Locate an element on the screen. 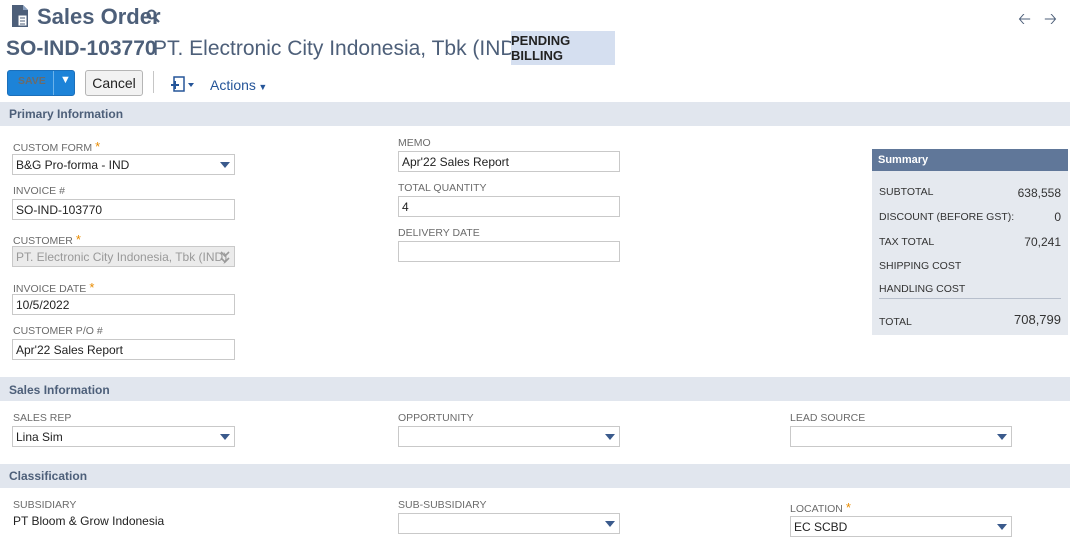 Image resolution: width=1070 pixels, height=546 pixels. invoice-date-field: 10/5/2022 is located at coordinates (123, 304).